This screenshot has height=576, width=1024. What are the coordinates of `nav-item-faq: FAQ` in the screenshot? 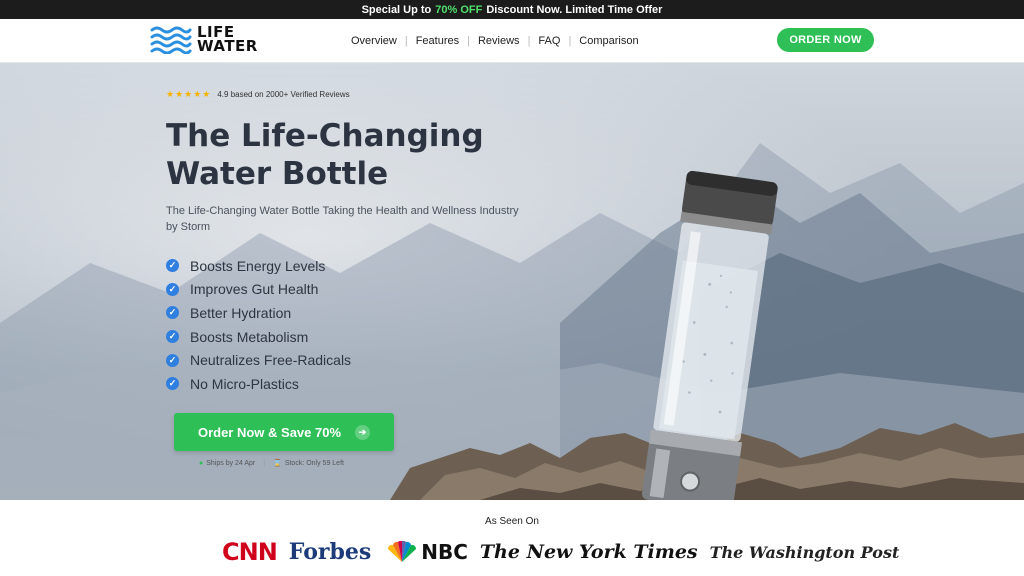 It's located at (549, 41).